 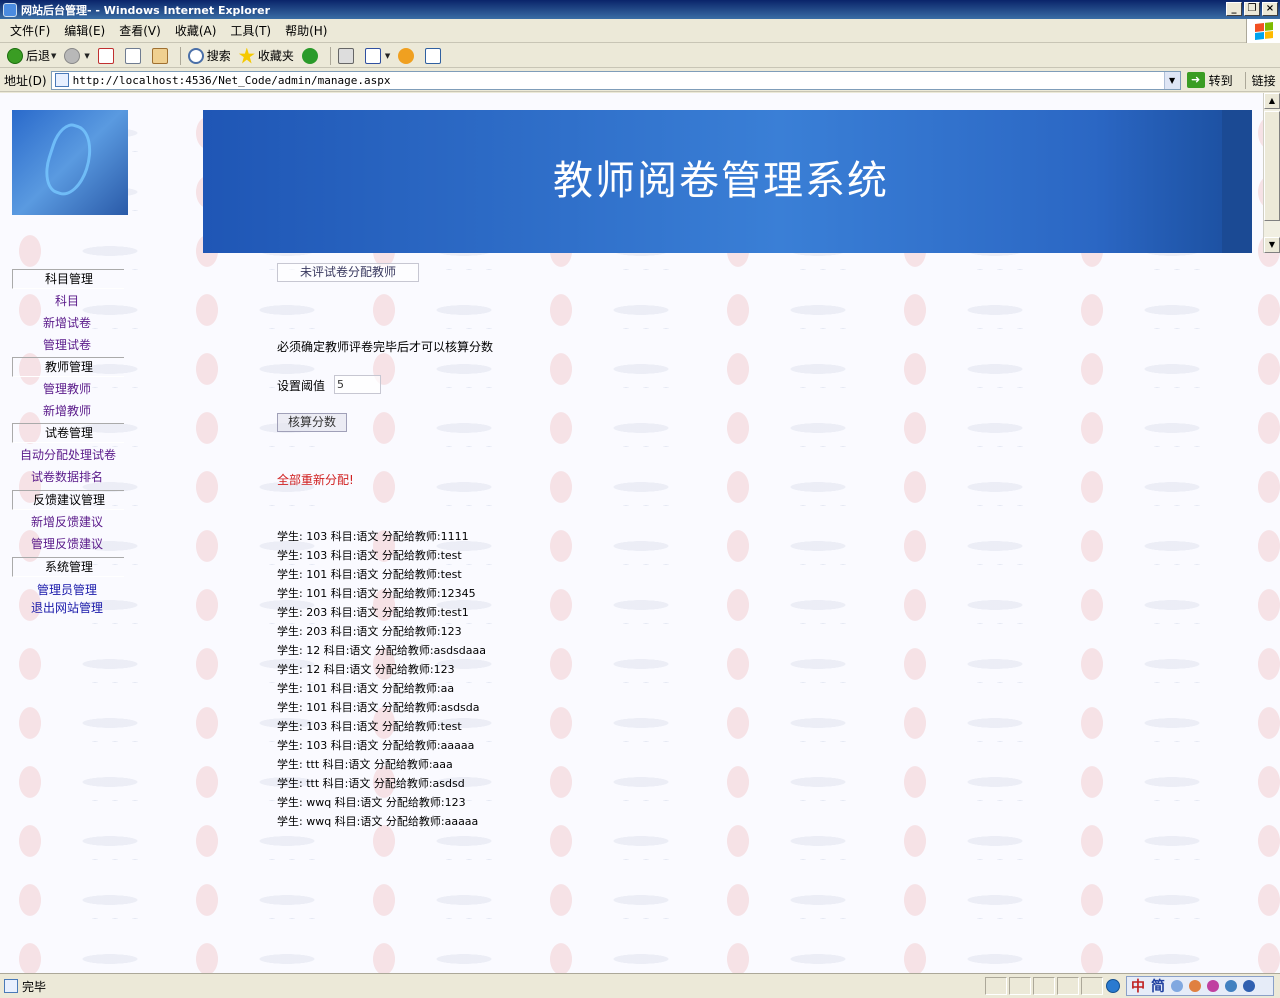 What do you see at coordinates (1260, 80) in the screenshot?
I see `links-button: 链接` at bounding box center [1260, 80].